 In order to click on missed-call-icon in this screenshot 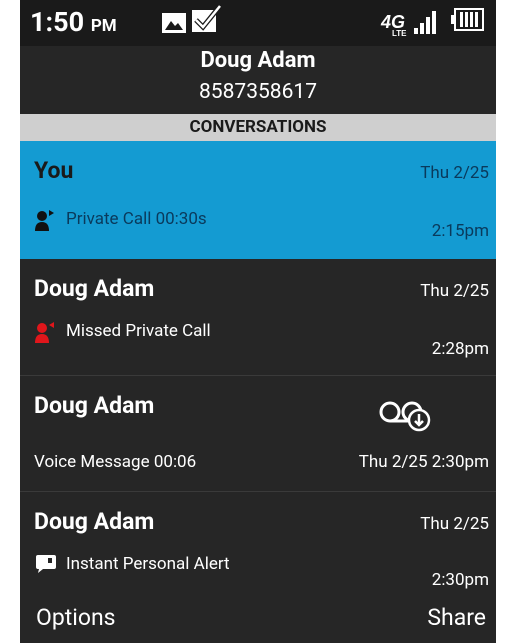, I will do `click(44, 332)`.